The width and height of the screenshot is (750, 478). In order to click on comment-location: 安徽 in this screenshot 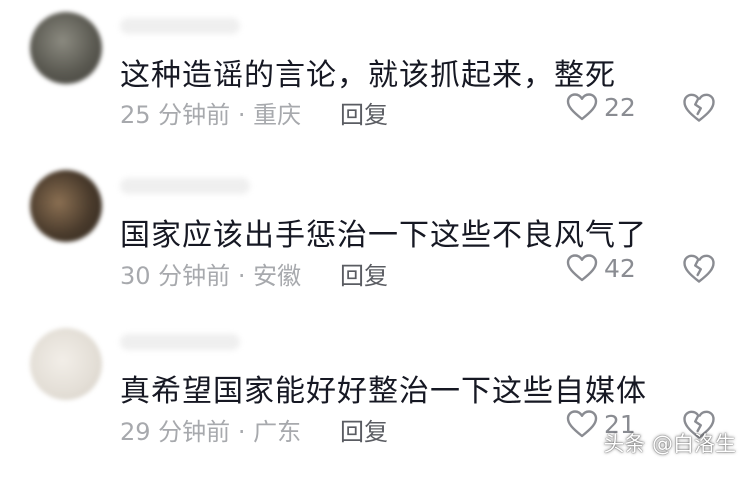, I will do `click(277, 276)`.